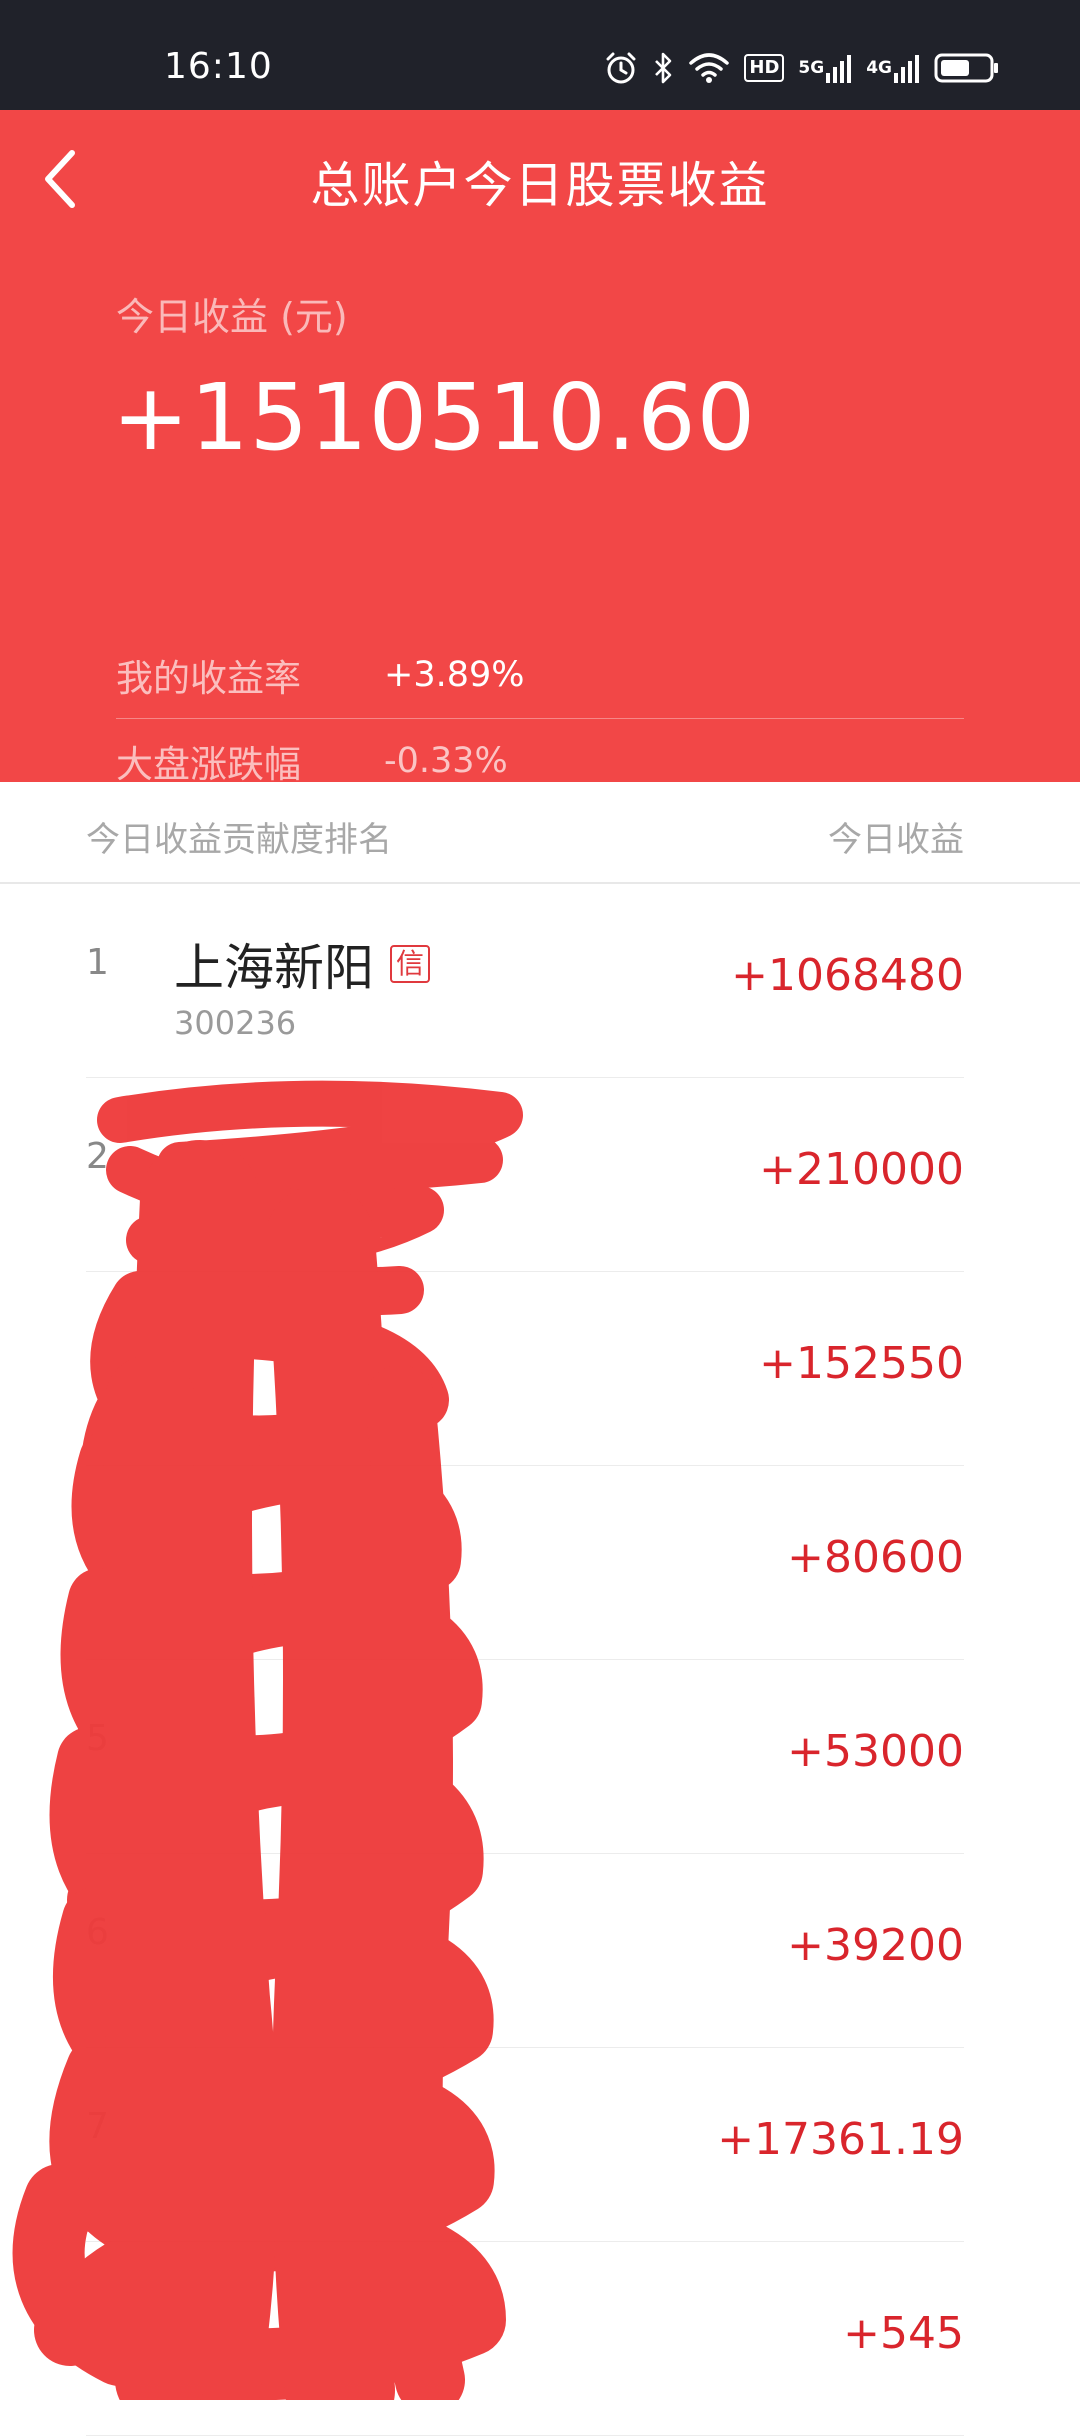 The width and height of the screenshot is (1080, 2436). I want to click on wifi-icon, so click(709, 68).